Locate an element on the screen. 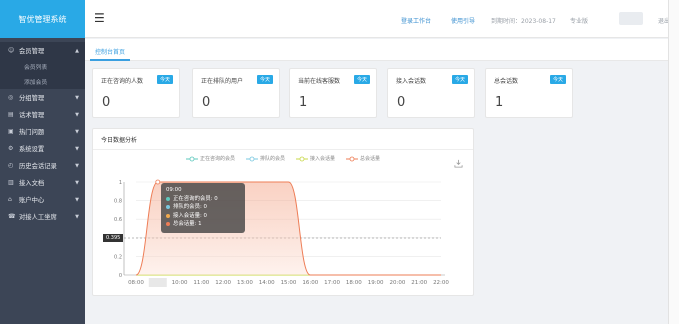 This screenshot has width=679, height=324. tooltip-row: 排队的会员: 0 is located at coordinates (203, 207).